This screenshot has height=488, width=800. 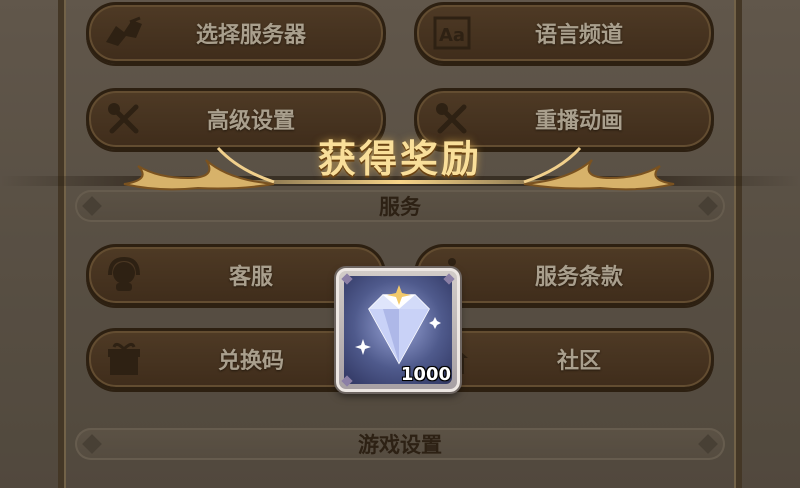 I want to click on item-quantity: 1000, so click(x=425, y=374).